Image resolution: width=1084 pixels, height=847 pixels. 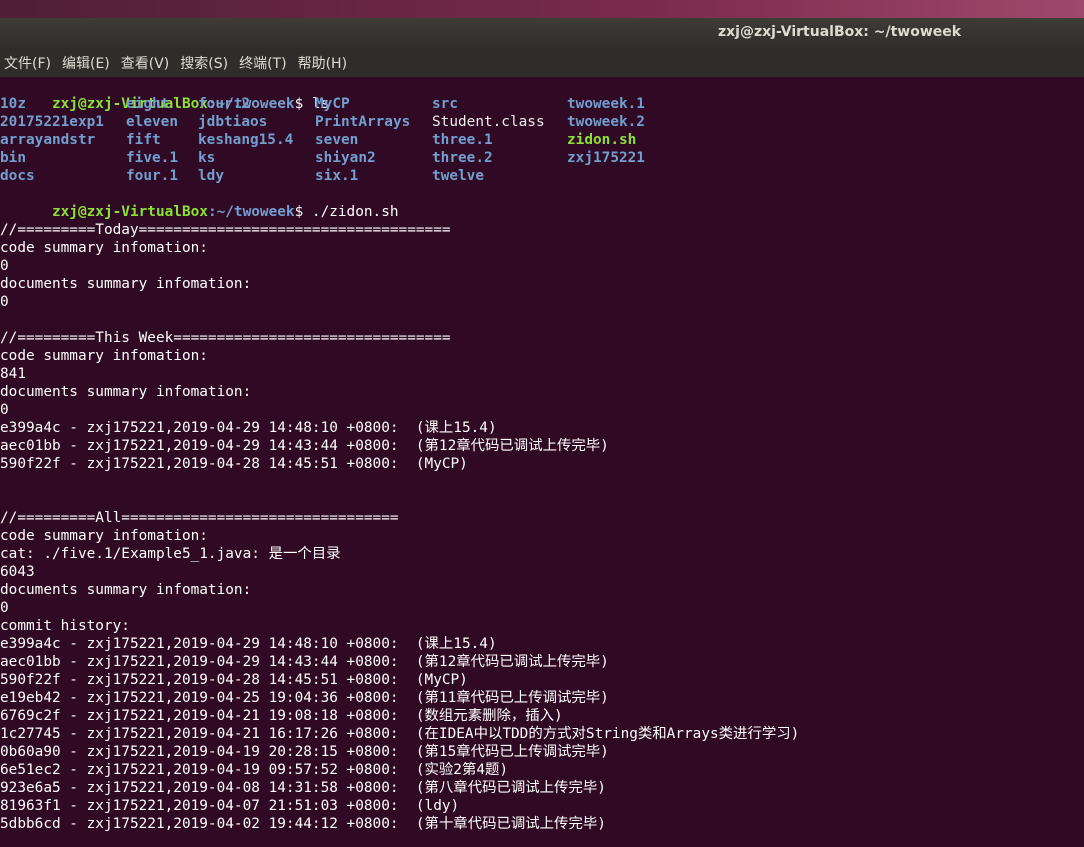 I want to click on ls-entry: shiyan2, so click(x=345, y=158).